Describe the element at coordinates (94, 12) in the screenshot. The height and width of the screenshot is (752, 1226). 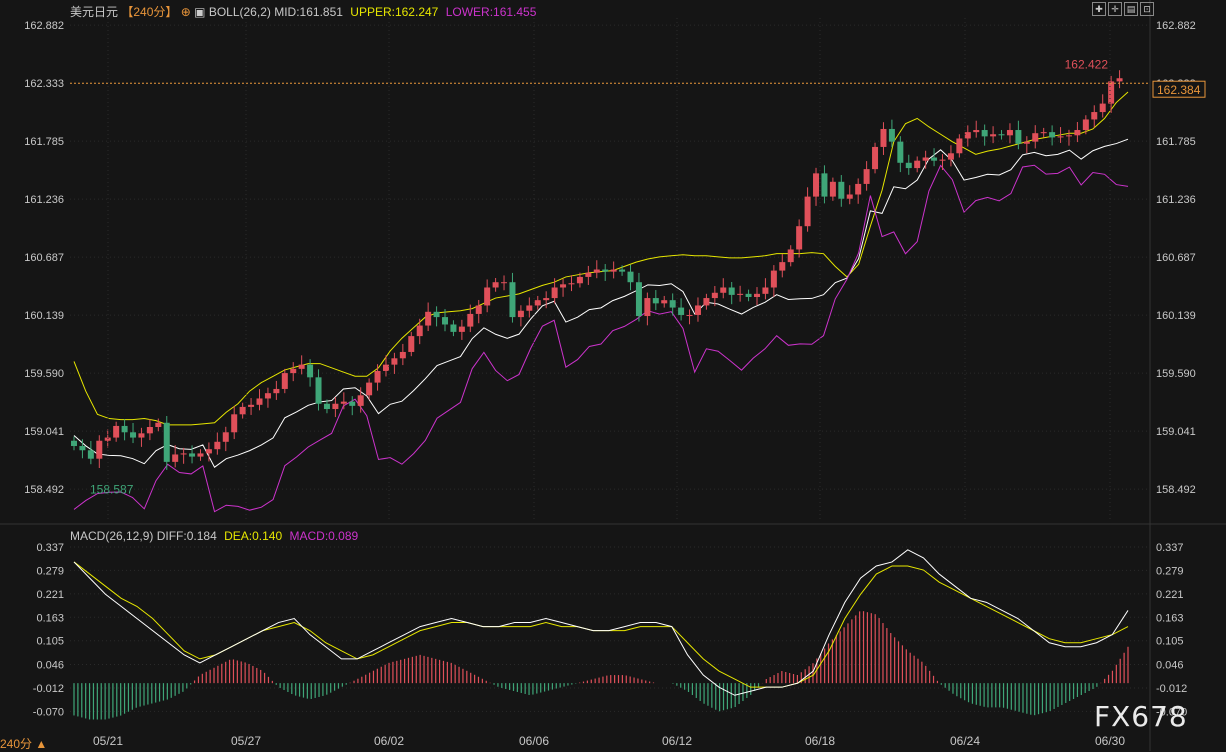
I see `symbol-name: 美元日元` at that location.